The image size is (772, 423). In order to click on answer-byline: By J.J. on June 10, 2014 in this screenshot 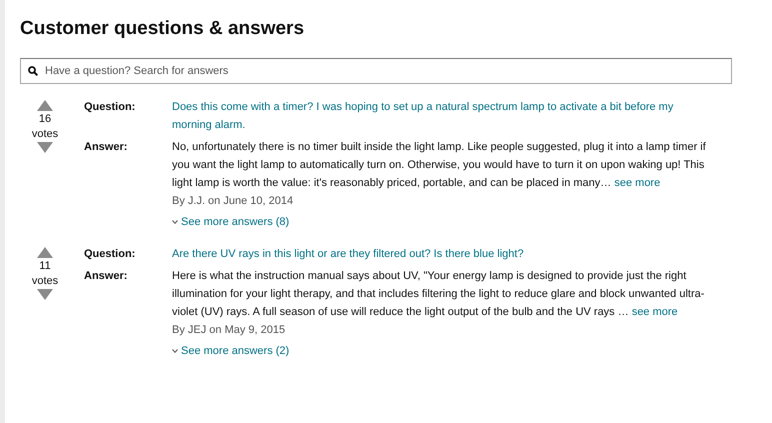, I will do `click(233, 201)`.